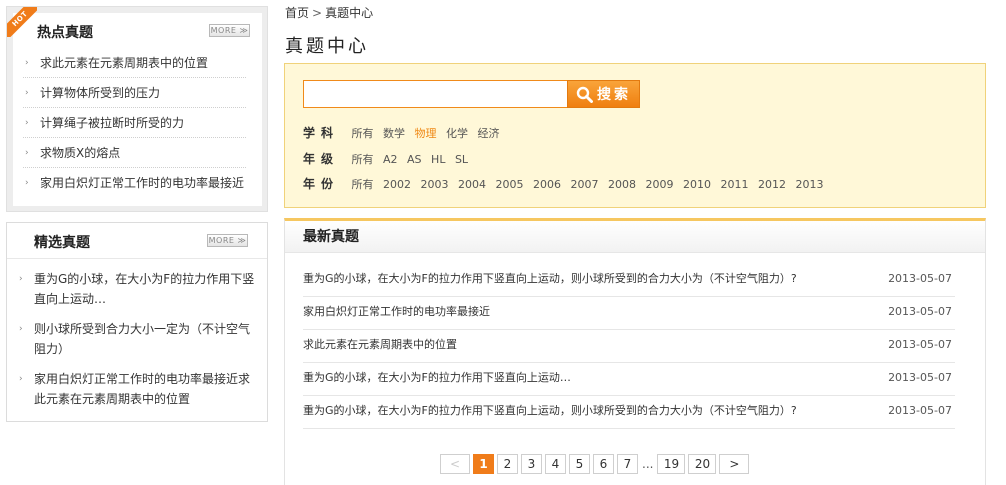 This screenshot has width=1006, height=485. I want to click on filter-grade: 年级 所有 A2 AS HL SL, so click(388, 158).